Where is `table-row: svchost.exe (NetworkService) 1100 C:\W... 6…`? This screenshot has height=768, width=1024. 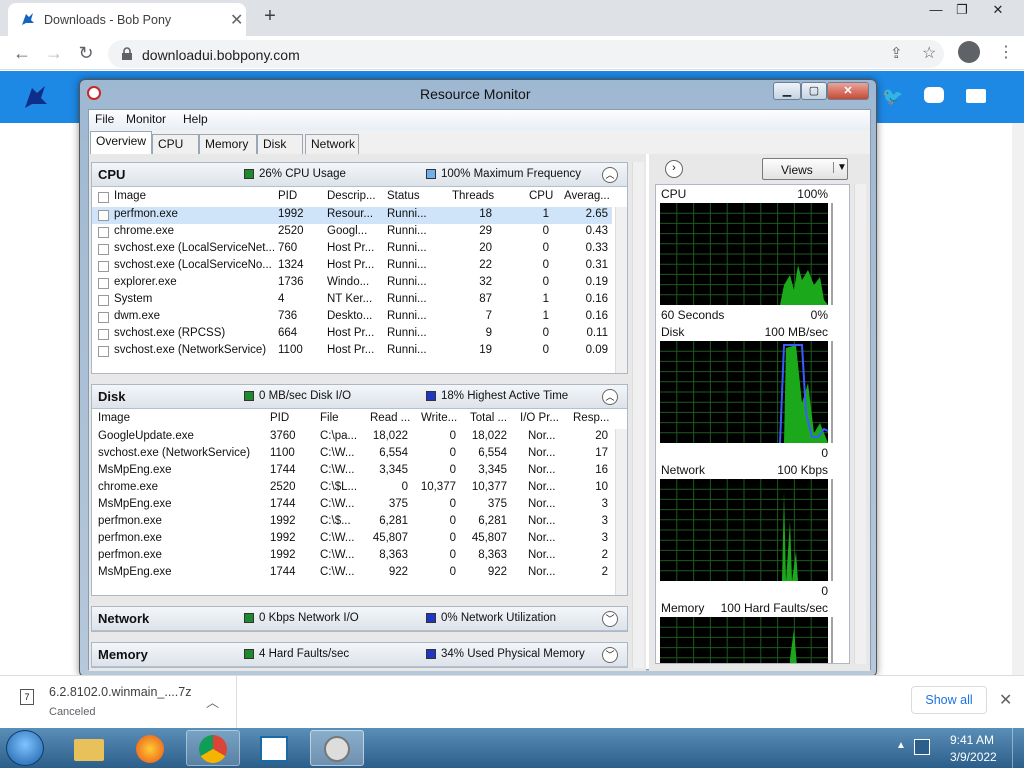 table-row: svchost.exe (NetworkService) 1100 C:\W... 6… is located at coordinates (352, 454).